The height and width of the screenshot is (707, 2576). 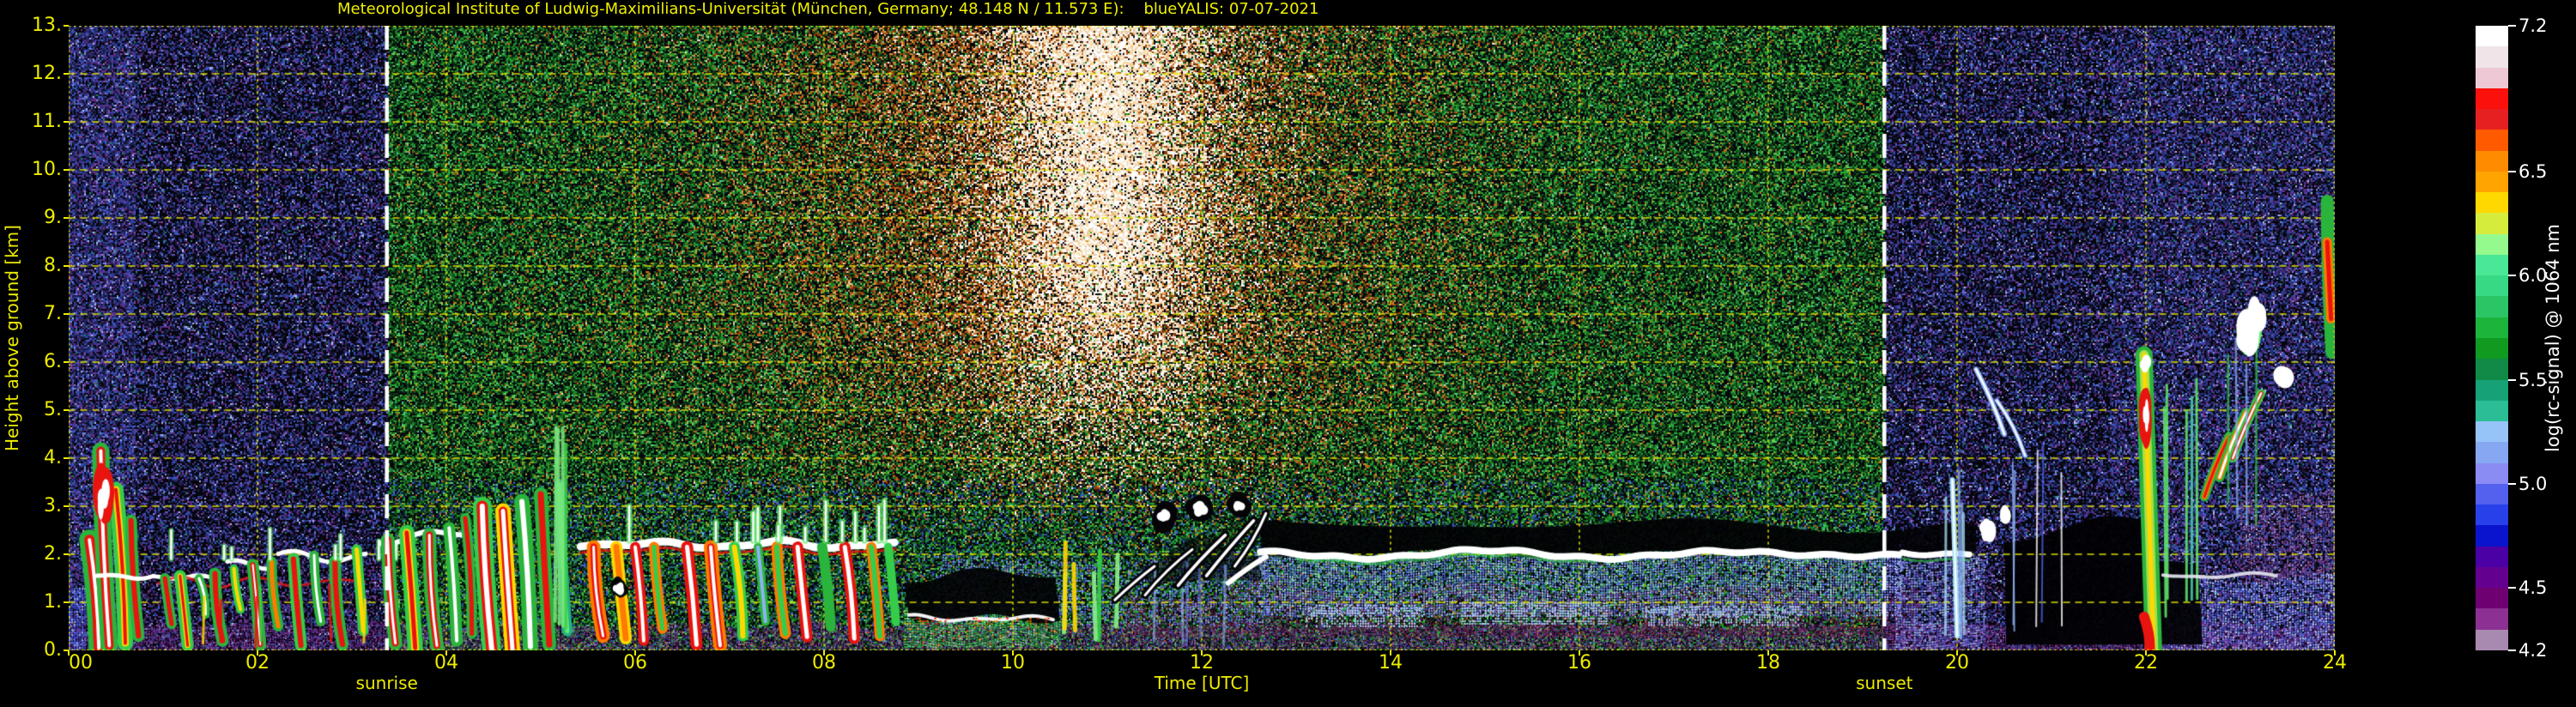 I want to click on sunrise-annotation: sunrise, so click(x=386, y=683).